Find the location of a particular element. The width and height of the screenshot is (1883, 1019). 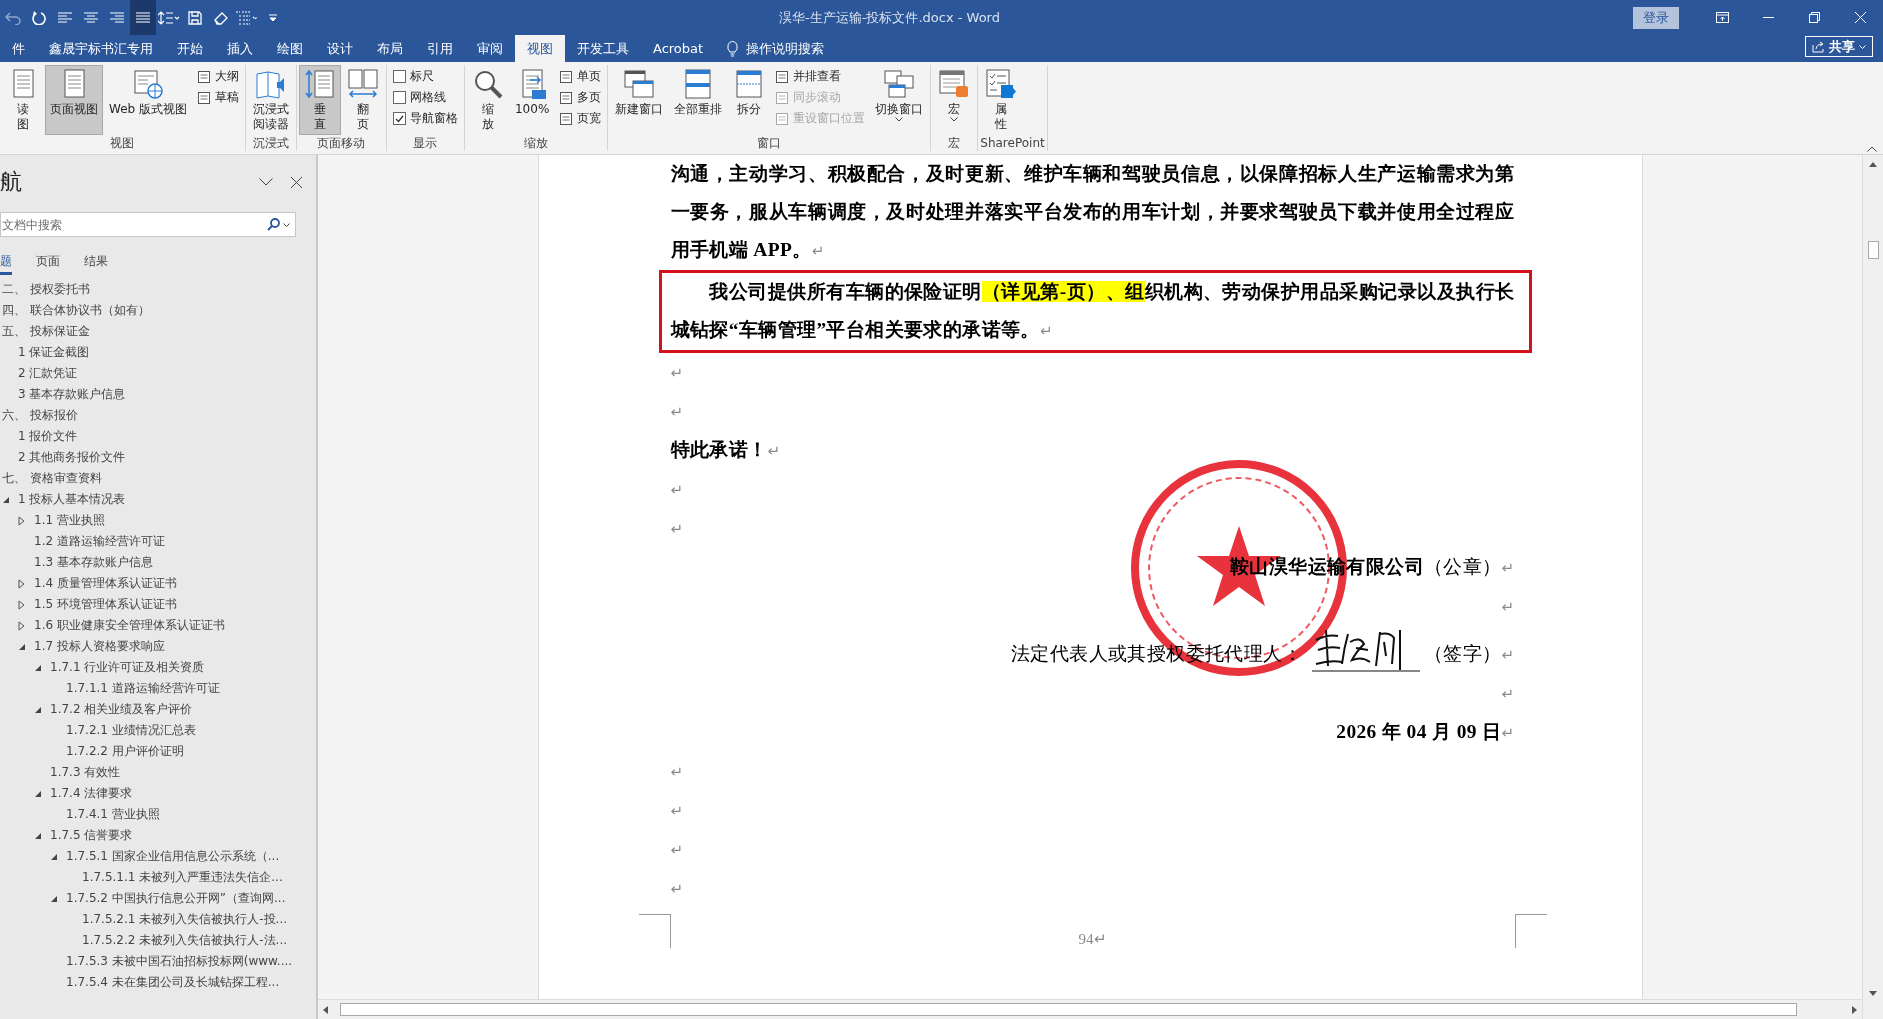

ribbon-tab: 视图 is located at coordinates (540, 48).